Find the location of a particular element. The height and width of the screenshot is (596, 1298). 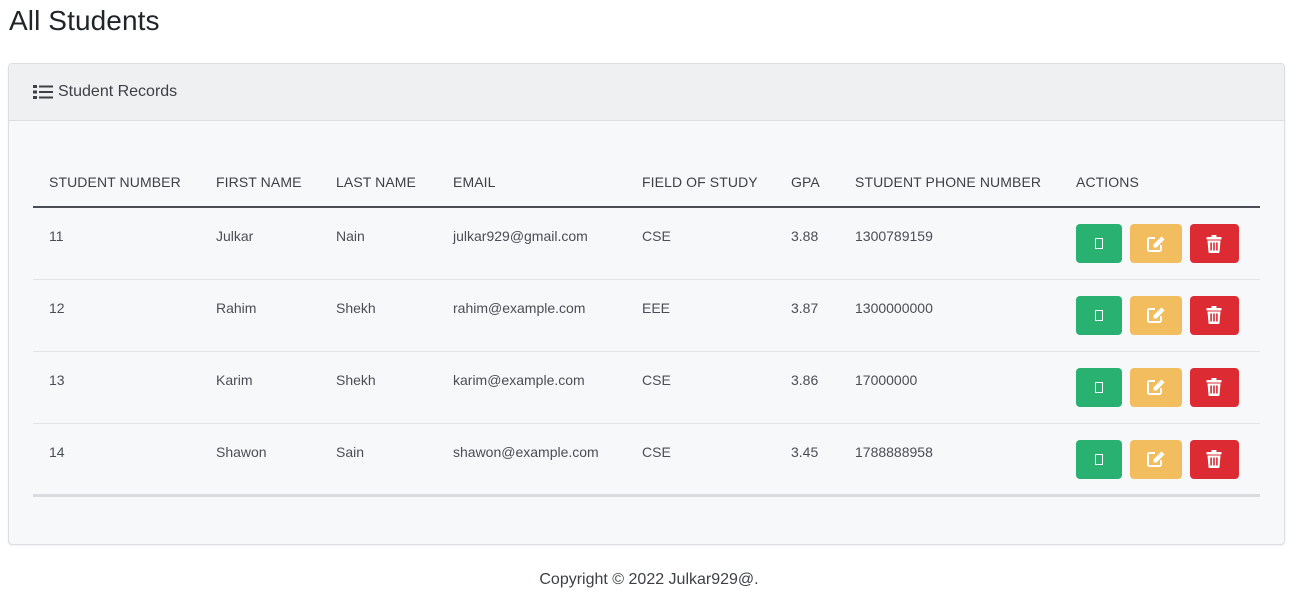

column-header-email: EMAIL is located at coordinates (531, 182).